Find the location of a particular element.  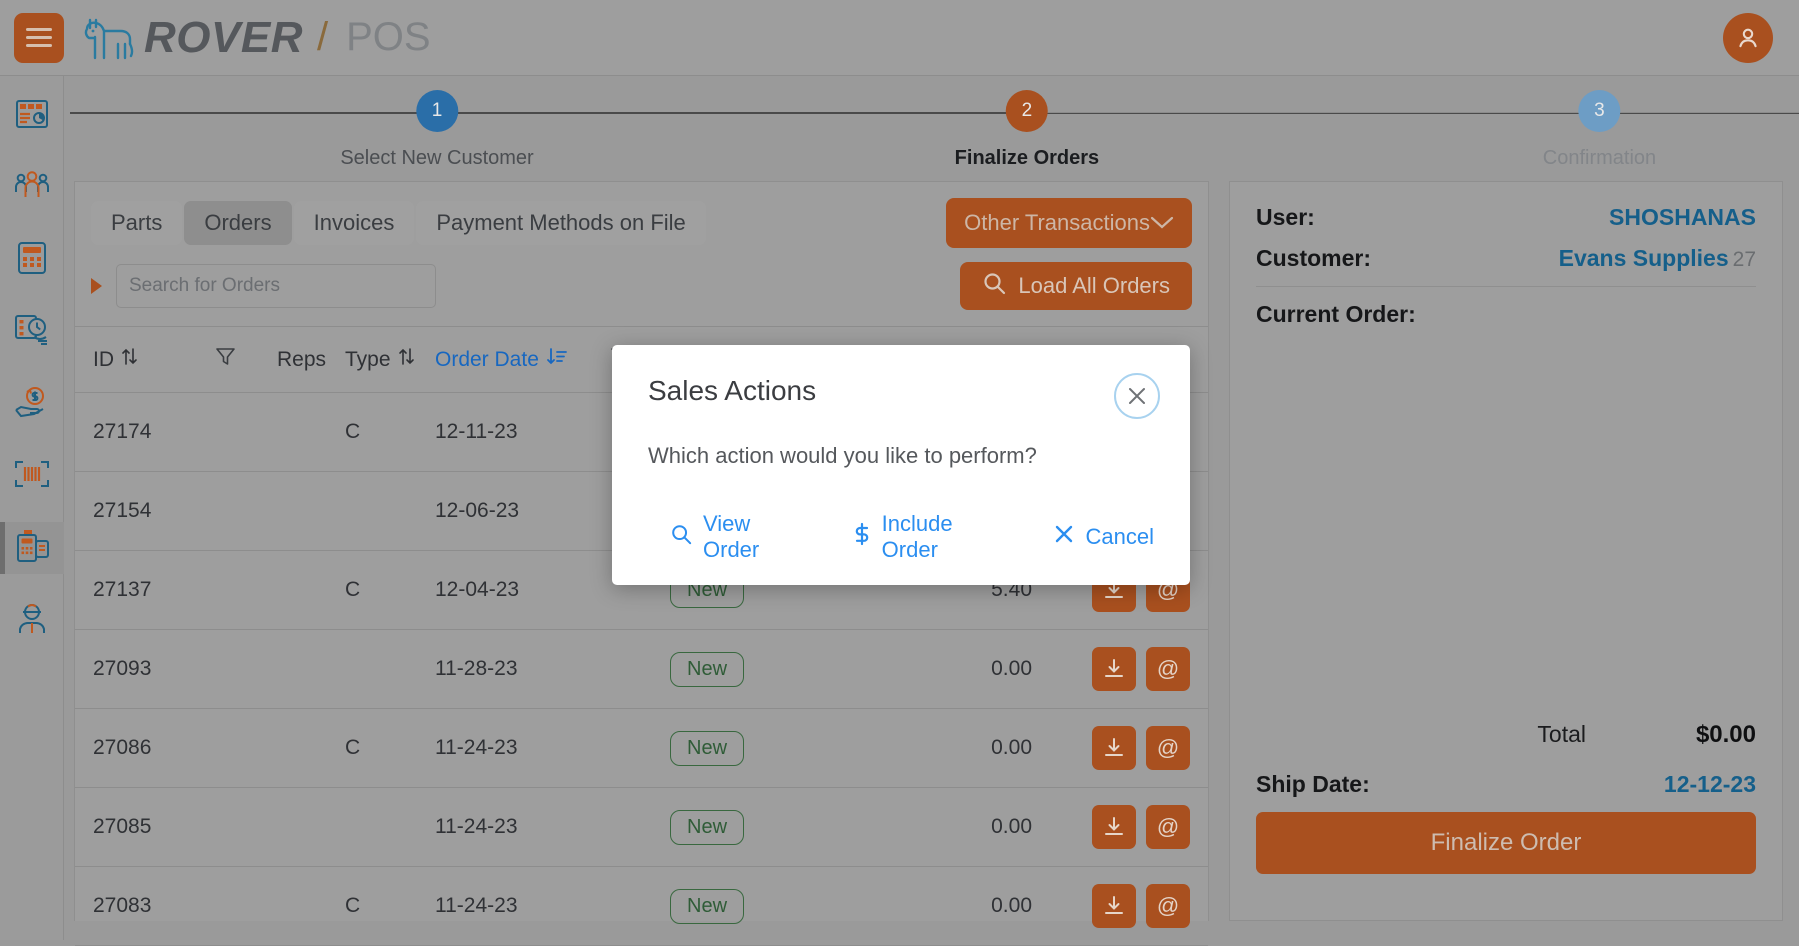

brand-subtitle: POS is located at coordinates (388, 37).